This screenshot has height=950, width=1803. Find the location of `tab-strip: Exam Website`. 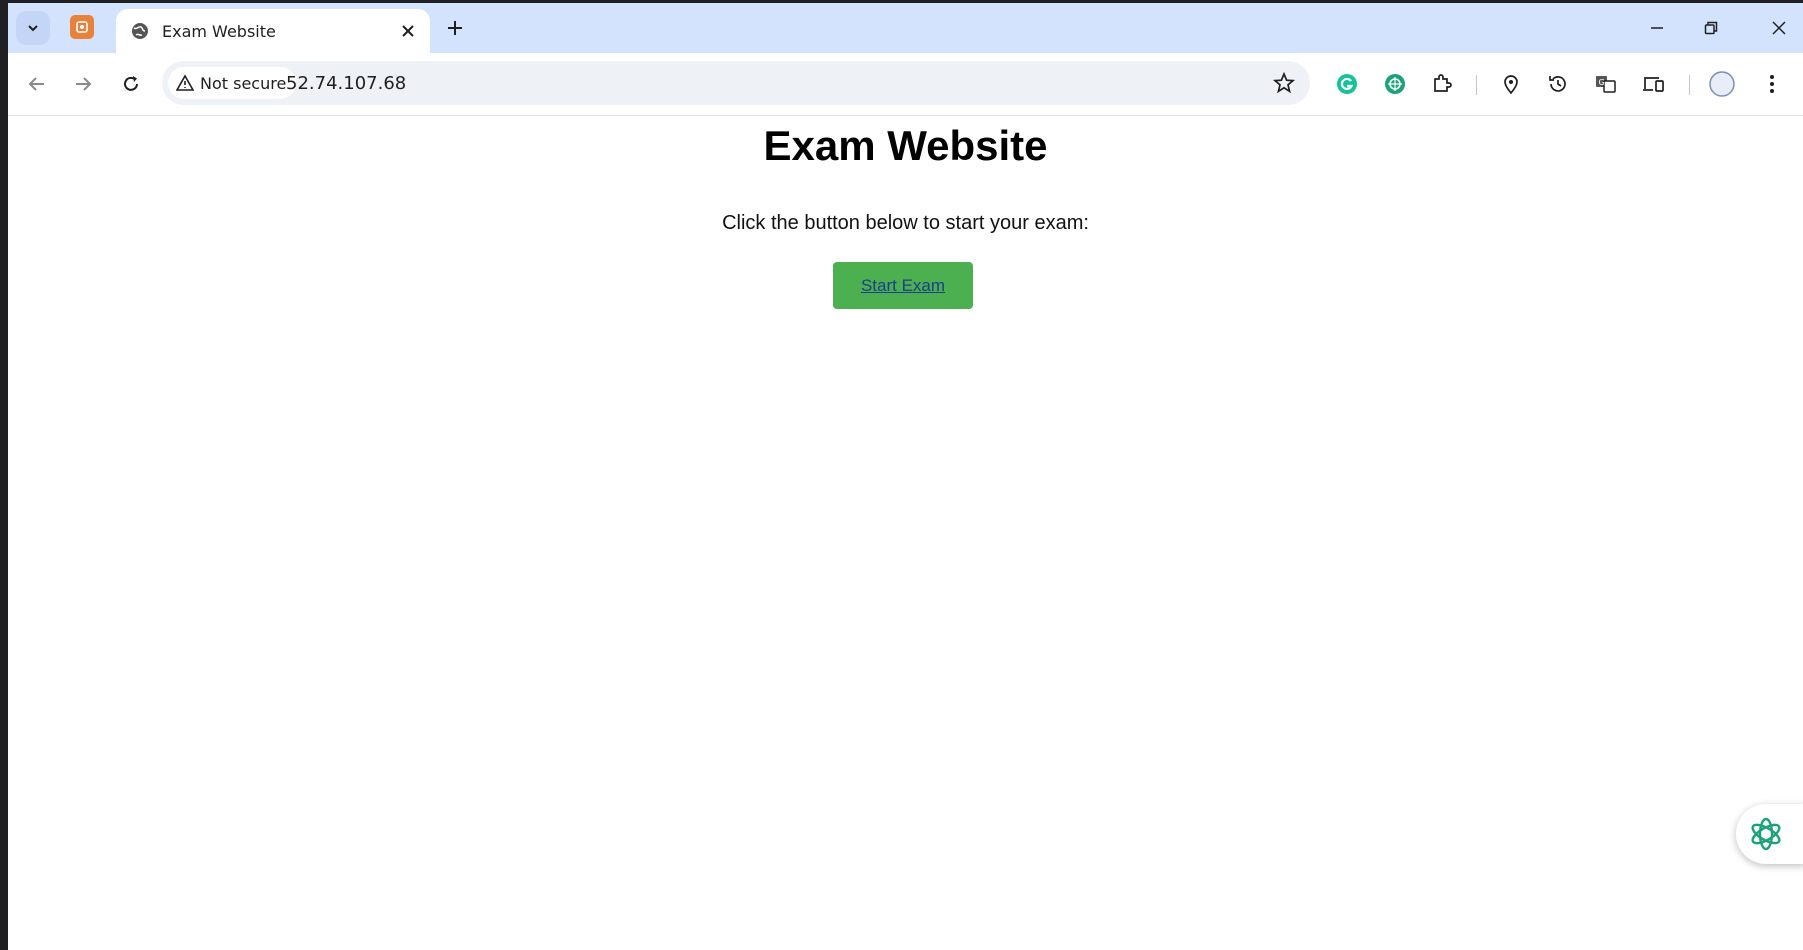

tab-strip: Exam Website is located at coordinates (905, 28).